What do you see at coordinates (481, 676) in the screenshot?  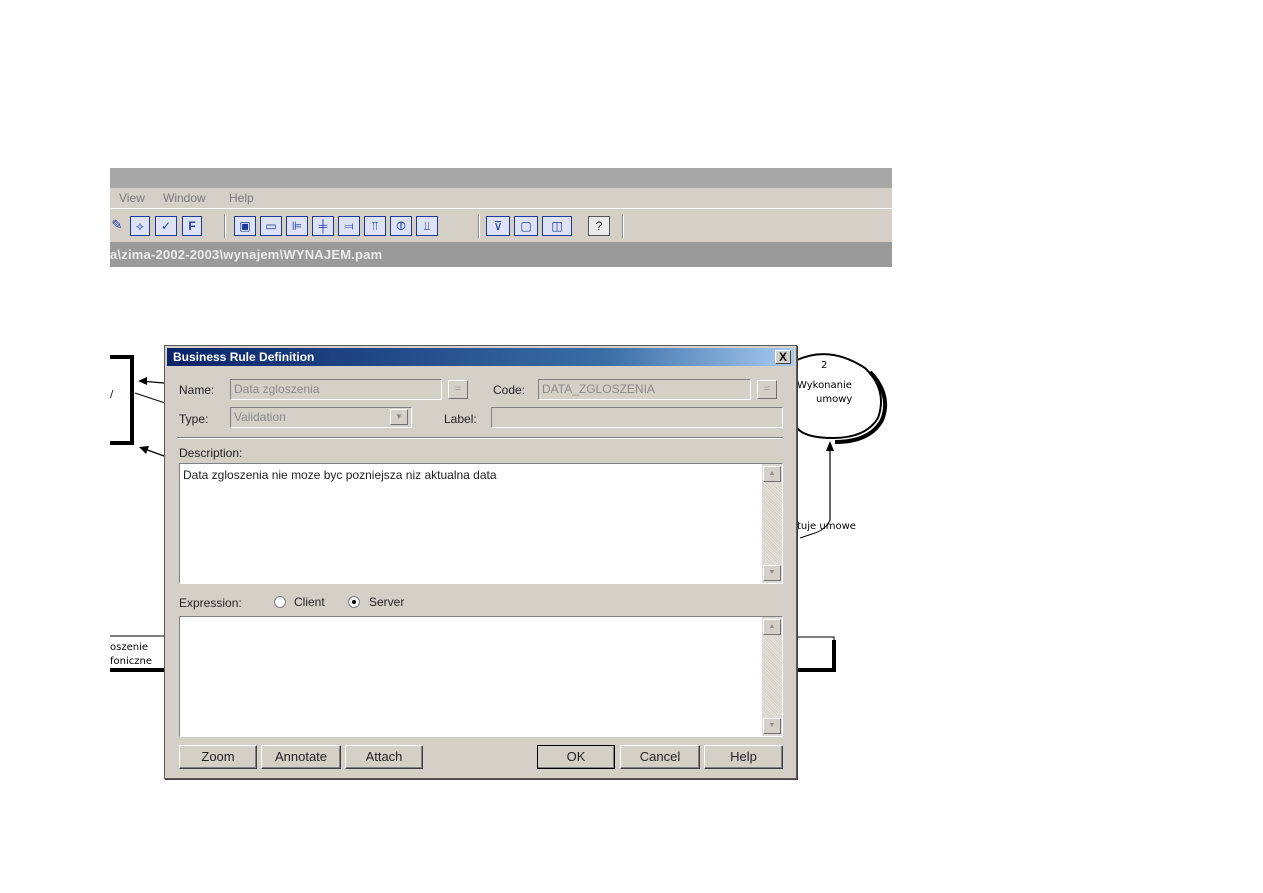 I see `expression-textarea: ▲ ▼` at bounding box center [481, 676].